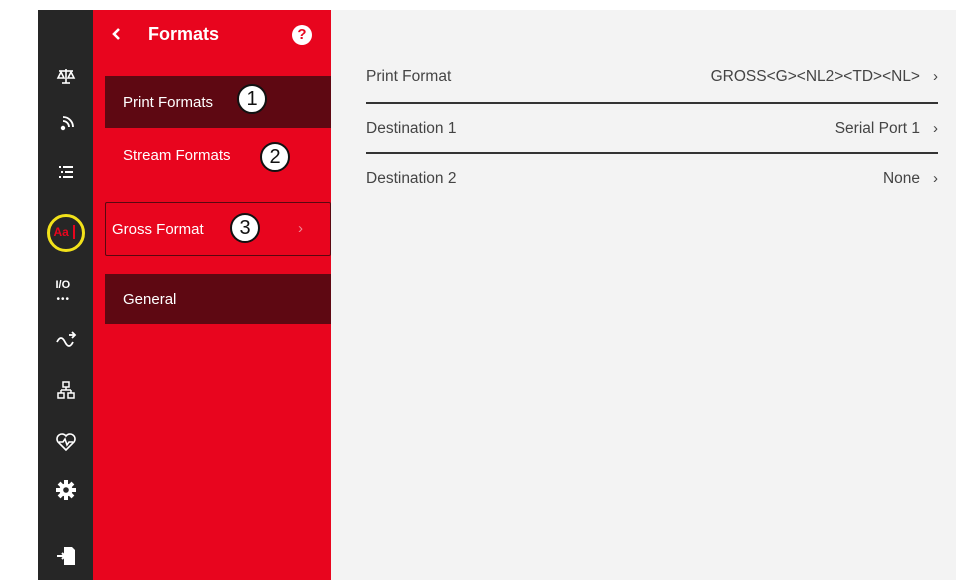 This screenshot has height=580, width=956. Describe the element at coordinates (65, 124) in the screenshot. I see `wireless-icon` at that location.